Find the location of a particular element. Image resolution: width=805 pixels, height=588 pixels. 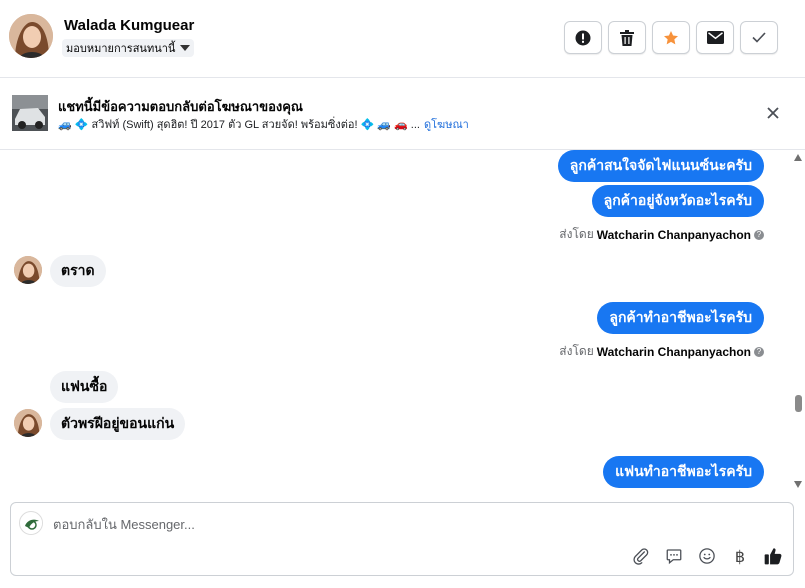

page-avatar is located at coordinates (31, 523).